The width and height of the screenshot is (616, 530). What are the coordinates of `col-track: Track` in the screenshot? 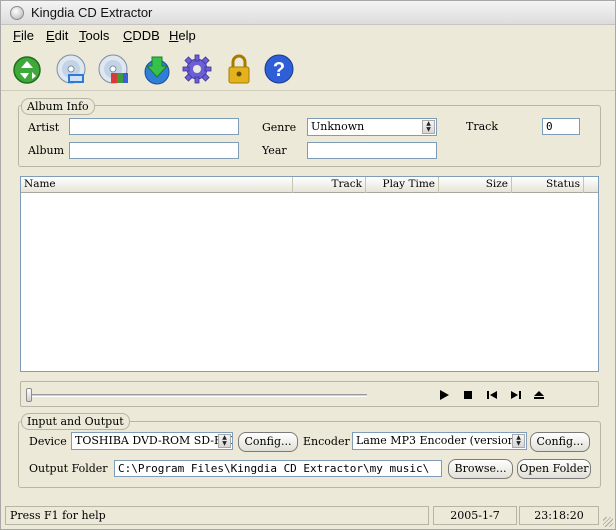 It's located at (329, 185).